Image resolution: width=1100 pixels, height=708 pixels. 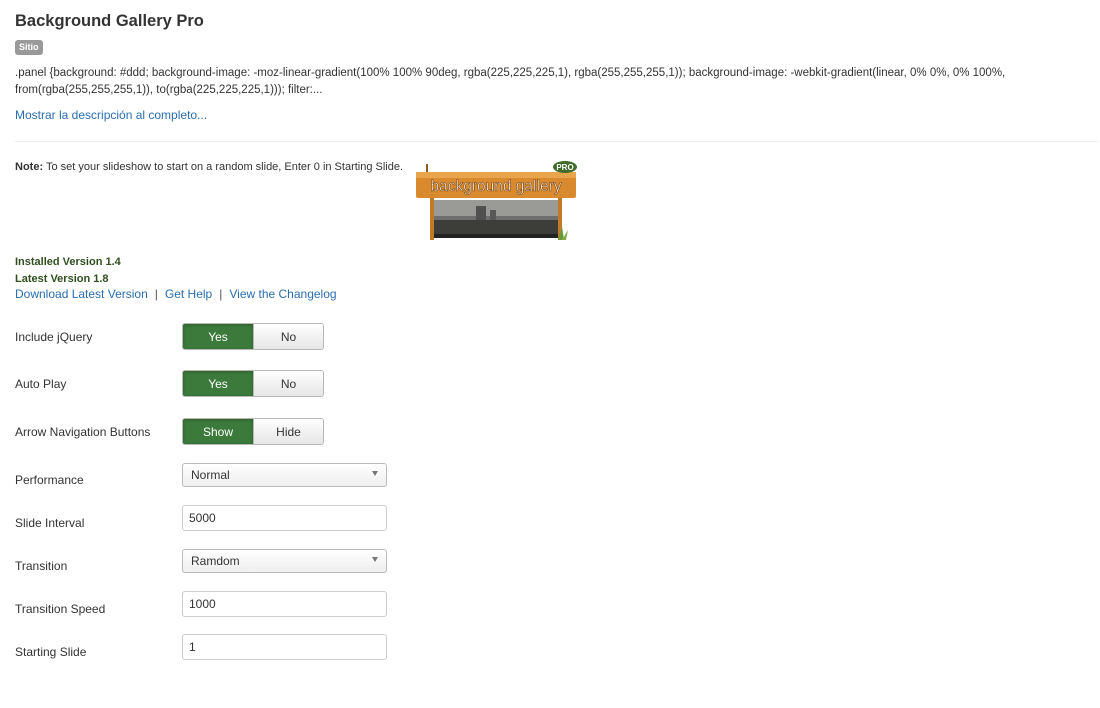 I want to click on version-info: Installed Version 1.4 Latest Version 1.8, so click(x=68, y=271).